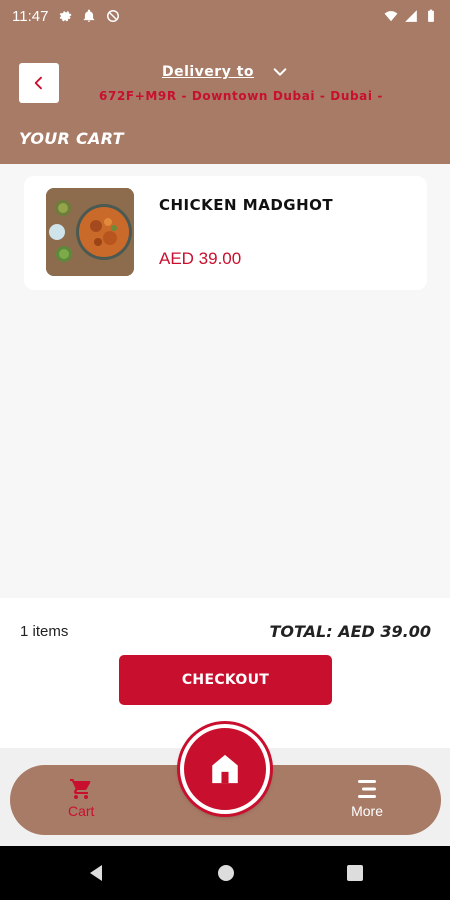 The image size is (450, 900). I want to click on tab-cart-label: Cart, so click(81, 811).